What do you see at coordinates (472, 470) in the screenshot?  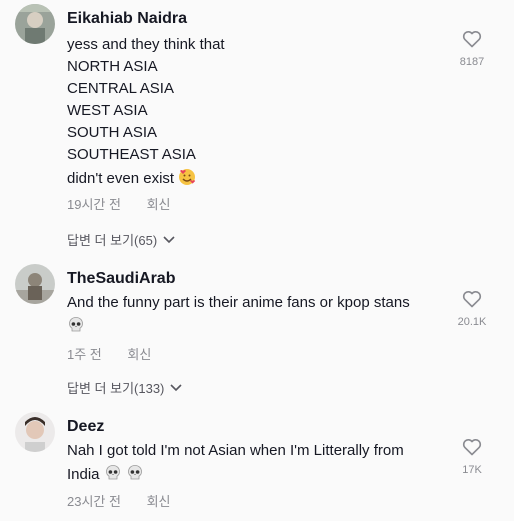 I see `like-count: 17K` at bounding box center [472, 470].